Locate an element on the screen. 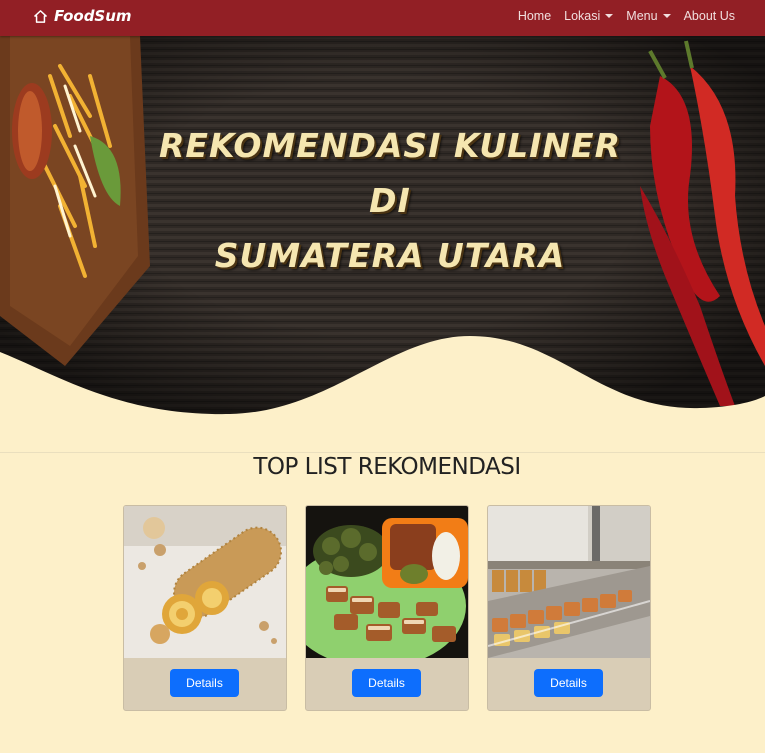 The width and height of the screenshot is (765, 753). hero-line-2: DI is located at coordinates (390, 200).